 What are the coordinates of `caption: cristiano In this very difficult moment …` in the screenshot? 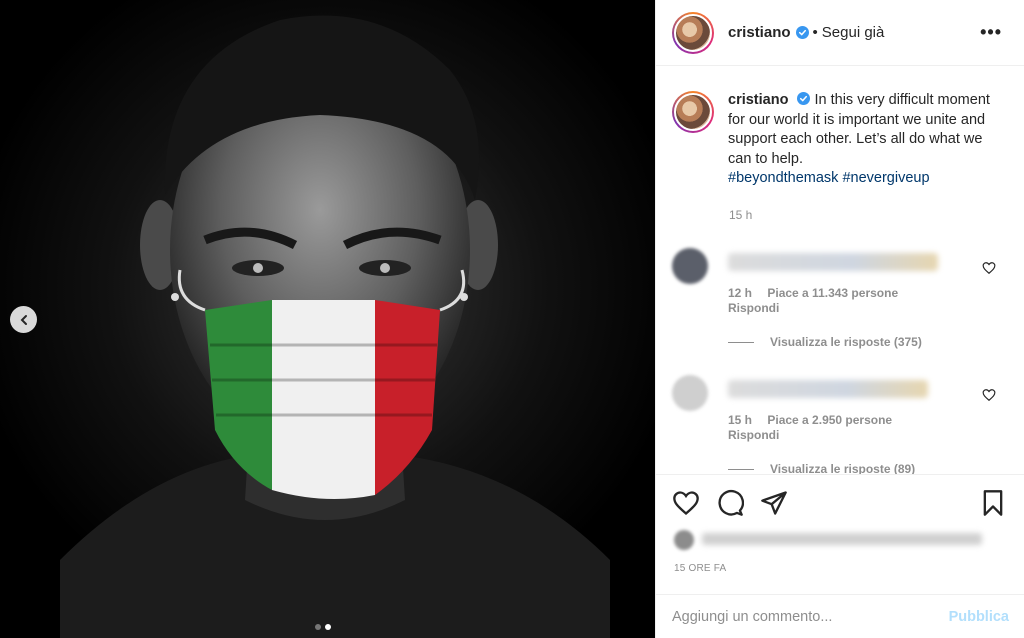 It's located at (842, 140).